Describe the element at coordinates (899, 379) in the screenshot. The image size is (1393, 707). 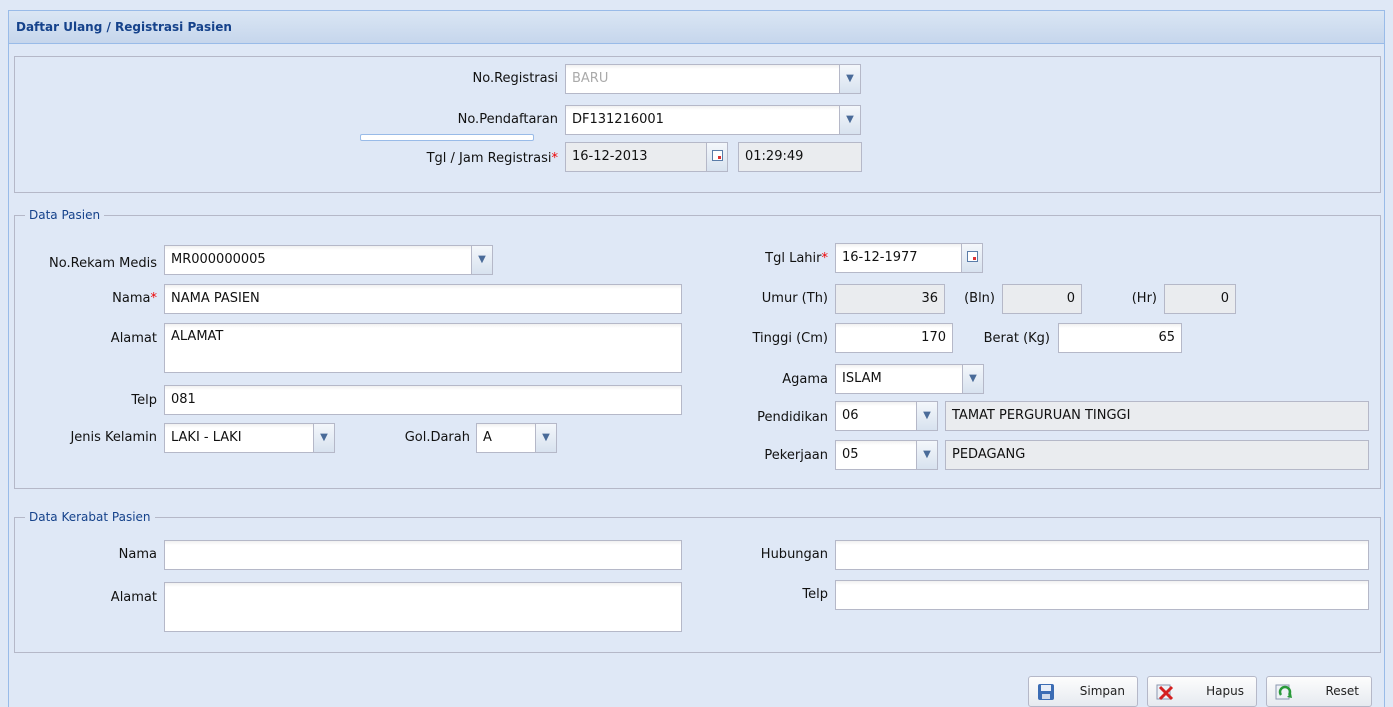
I see `agama-field: ISLAM` at that location.